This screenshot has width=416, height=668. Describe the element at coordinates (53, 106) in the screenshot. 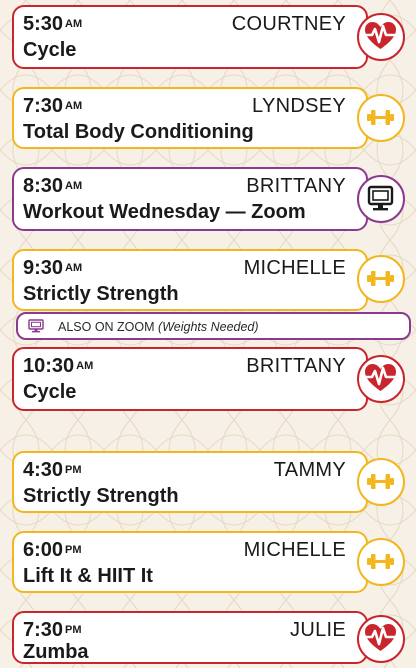

I see `class-time: 7:30 AM` at that location.